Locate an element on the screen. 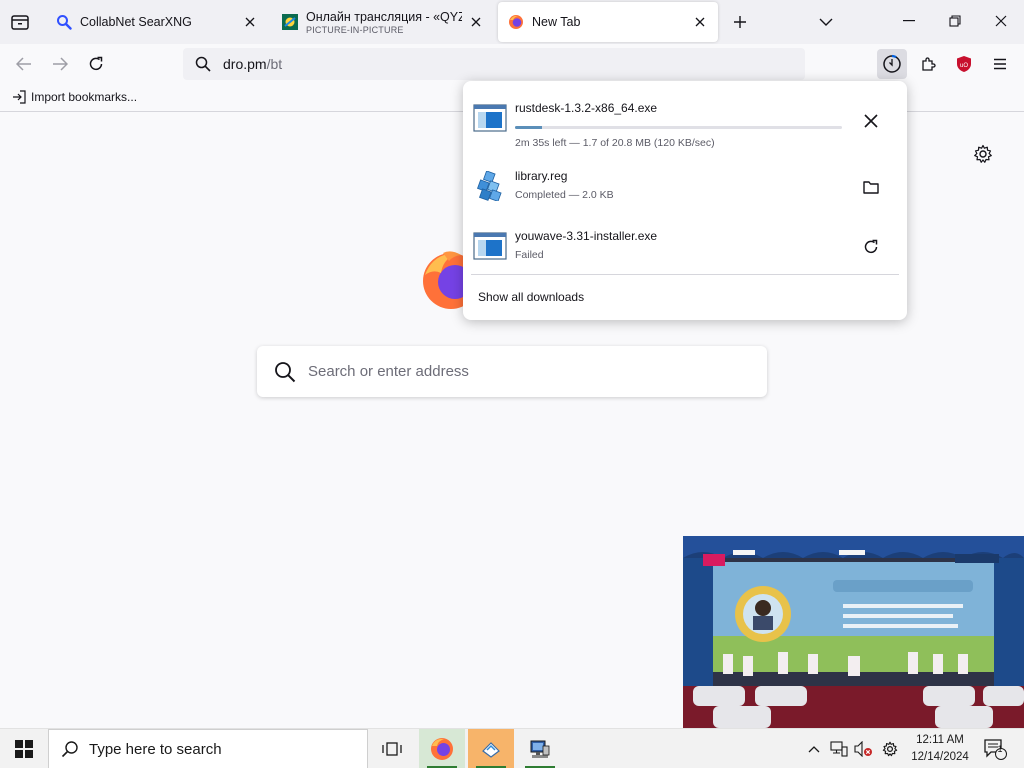 Image resolution: width=1024 pixels, height=768 pixels. forward-button is located at coordinates (60, 64).